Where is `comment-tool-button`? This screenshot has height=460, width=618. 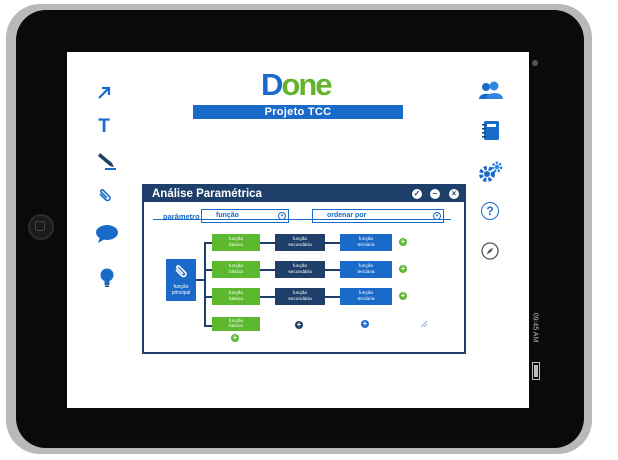
comment-tool-button is located at coordinates (107, 234).